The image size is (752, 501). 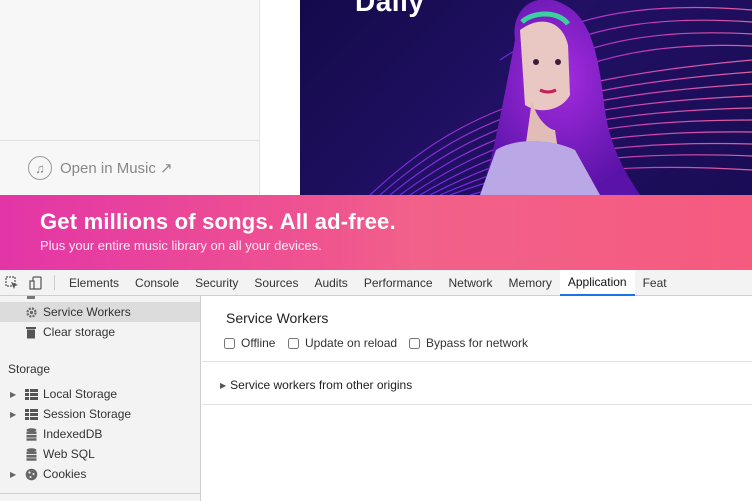 I want to click on sidebar-label: Session Storage, so click(x=87, y=414).